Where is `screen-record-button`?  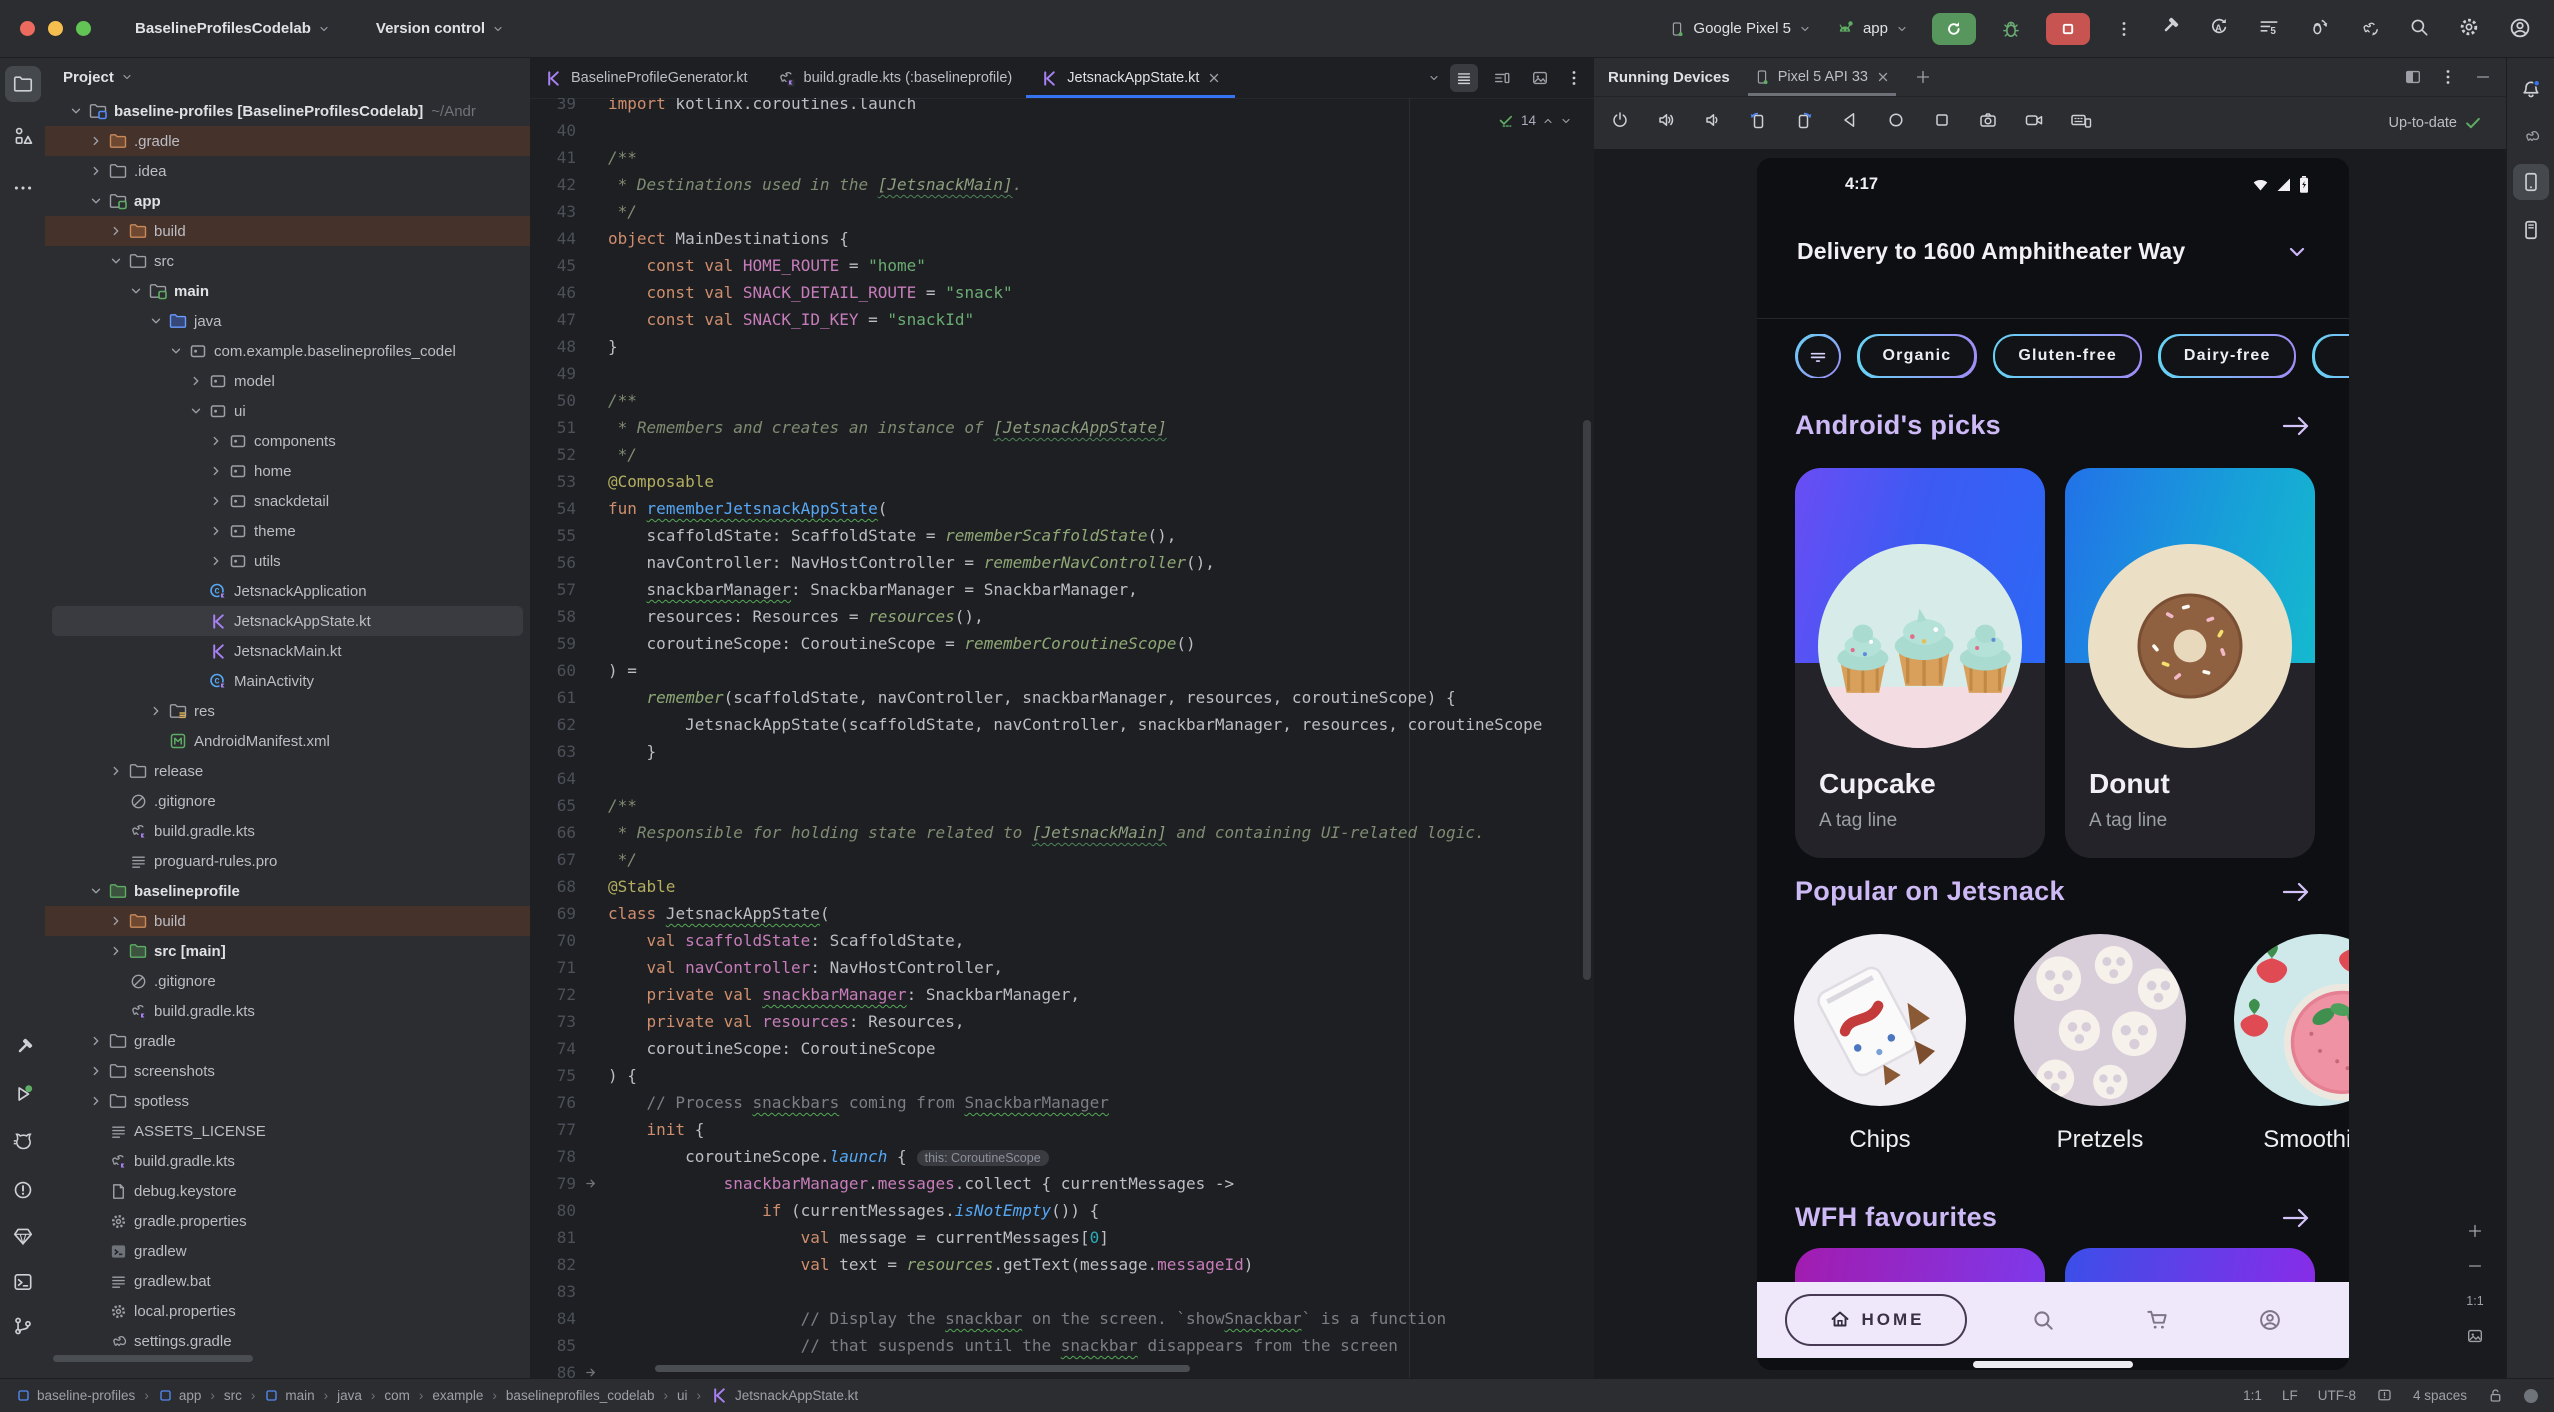 screen-record-button is located at coordinates (2037, 123).